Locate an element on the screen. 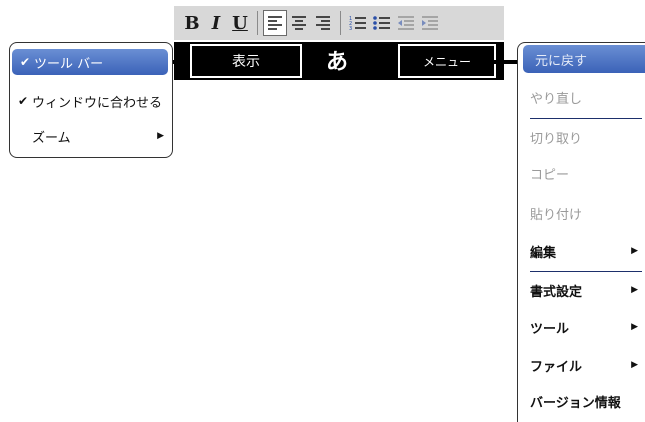  menu-item-zoom: ズーム ▶ is located at coordinates (91, 136).